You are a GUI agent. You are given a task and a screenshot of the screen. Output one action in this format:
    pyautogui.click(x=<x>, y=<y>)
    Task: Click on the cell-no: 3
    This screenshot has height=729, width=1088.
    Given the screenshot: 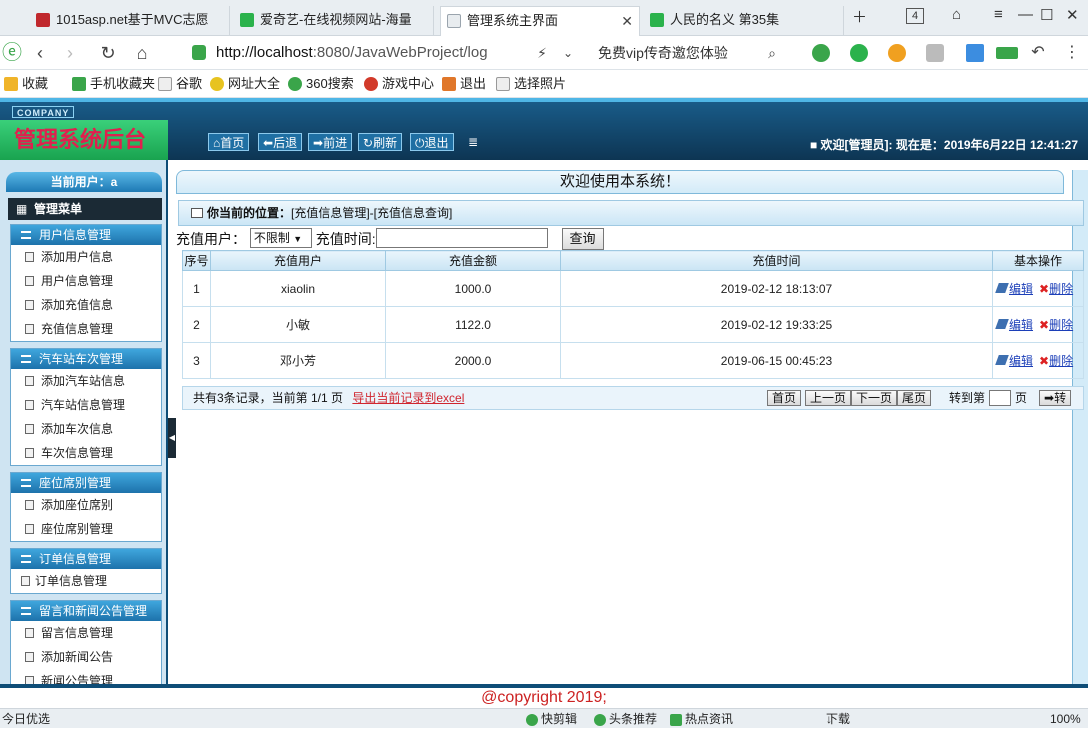 What is the action you would take?
    pyautogui.click(x=196, y=360)
    